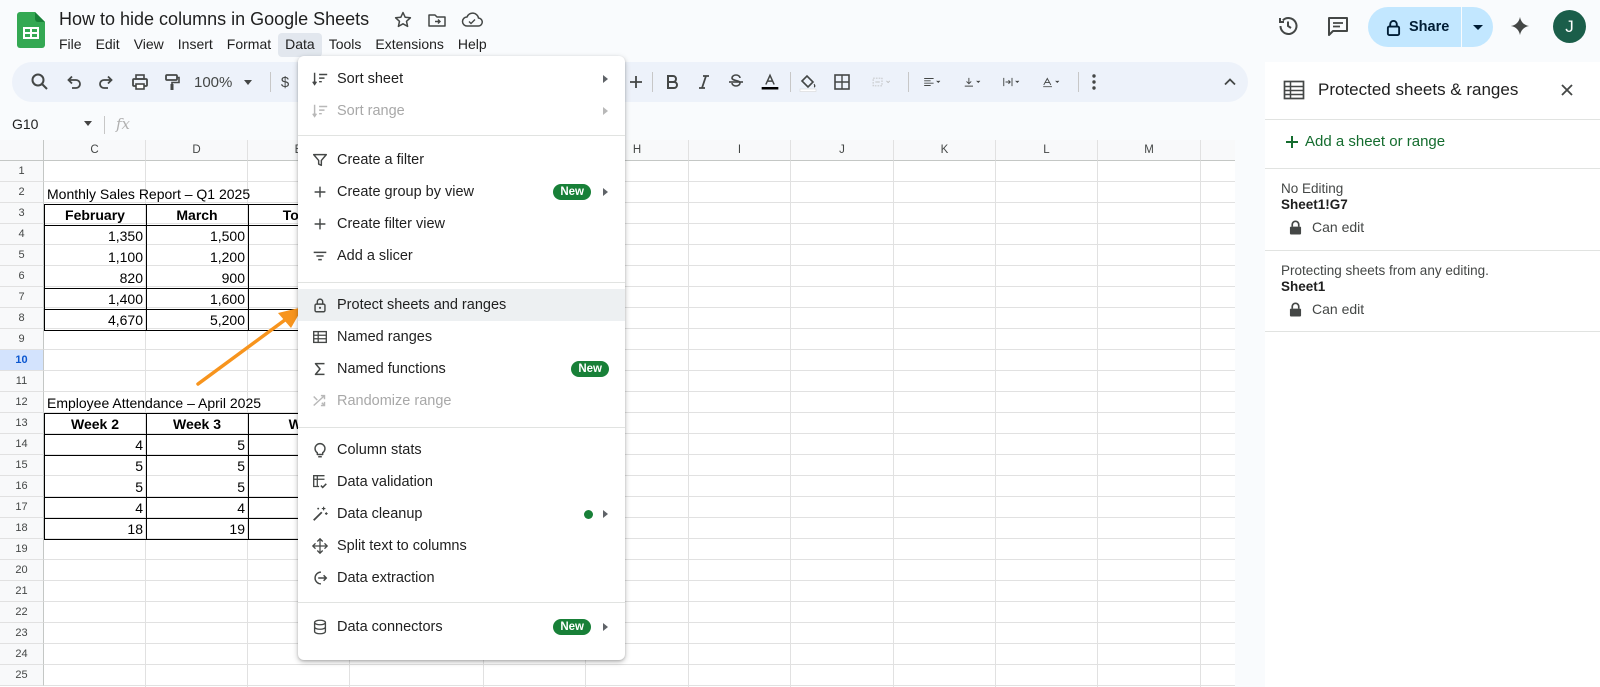  Describe the element at coordinates (1288, 26) in the screenshot. I see `version-history-icon` at that location.